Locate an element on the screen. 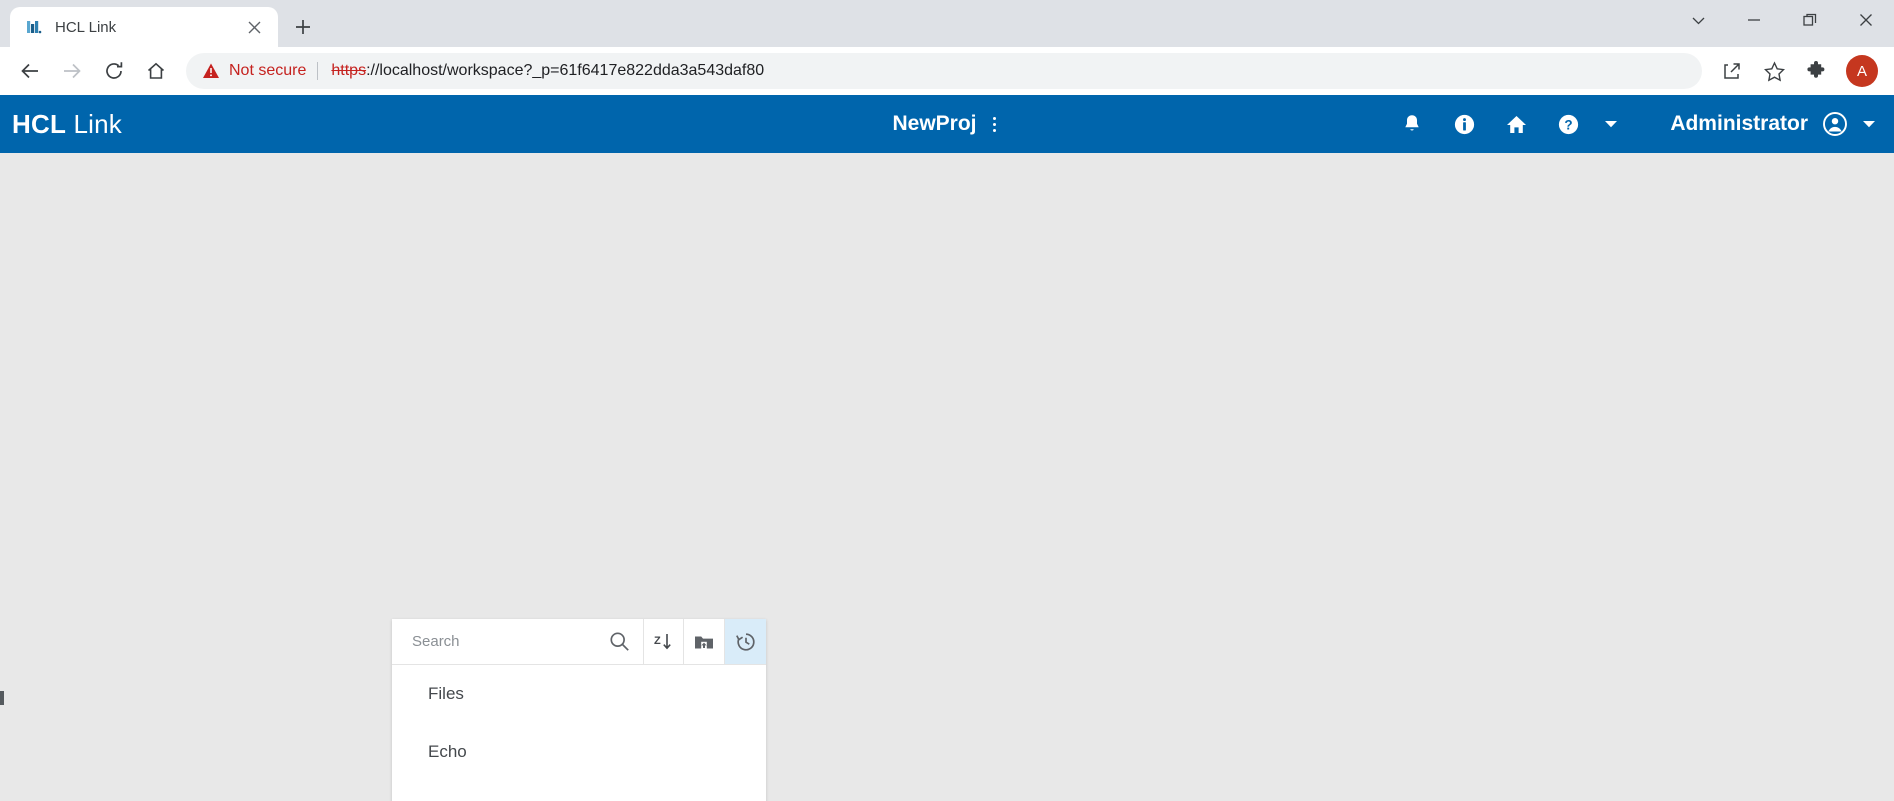 Image resolution: width=1894 pixels, height=801 pixels. browser-title-bar: HCL Link is located at coordinates (947, 23).